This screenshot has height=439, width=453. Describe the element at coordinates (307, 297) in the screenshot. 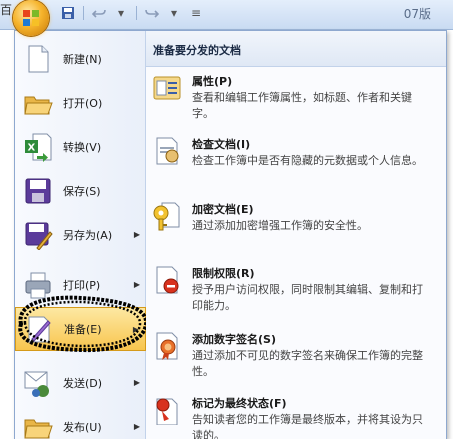

I see `submenu-item-desc: 授予用户访问权限，同时限制其编辑、复制和打印能力。` at that location.